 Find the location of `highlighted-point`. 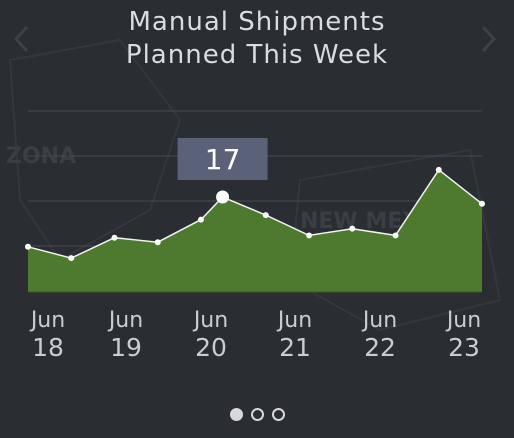

highlighted-point is located at coordinates (223, 197).